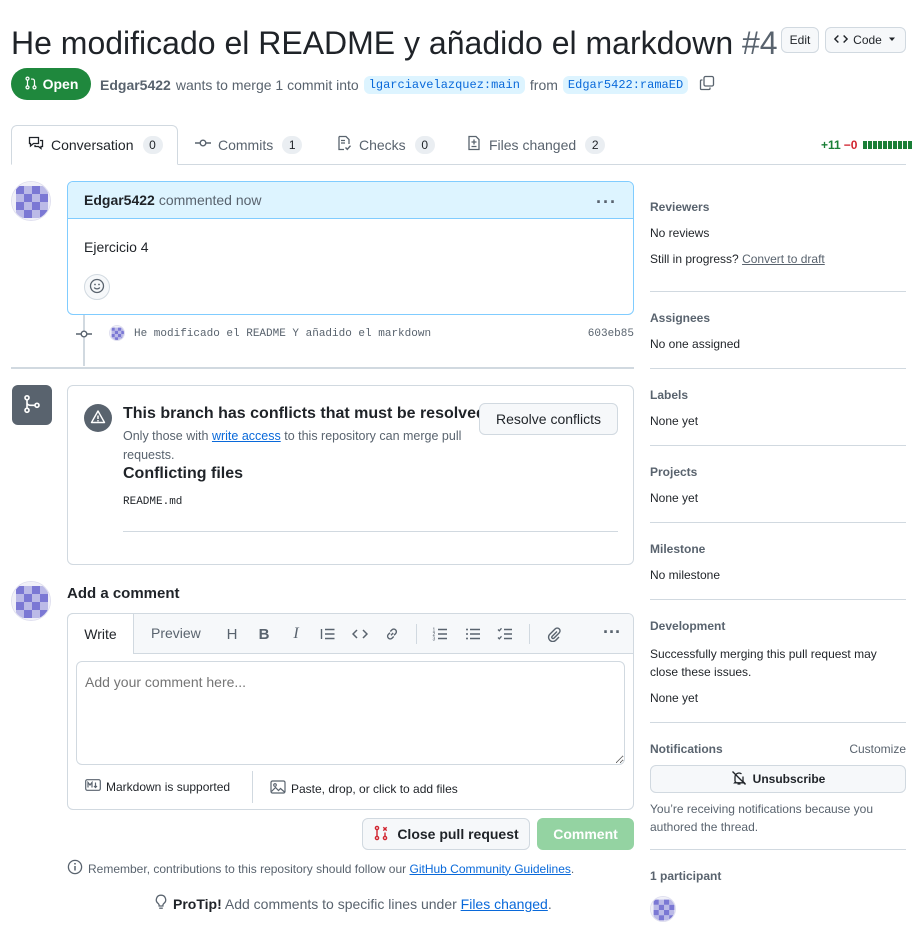 This screenshot has height=935, width=913. Describe the element at coordinates (93, 786) in the screenshot. I see `markdown-icon` at that location.